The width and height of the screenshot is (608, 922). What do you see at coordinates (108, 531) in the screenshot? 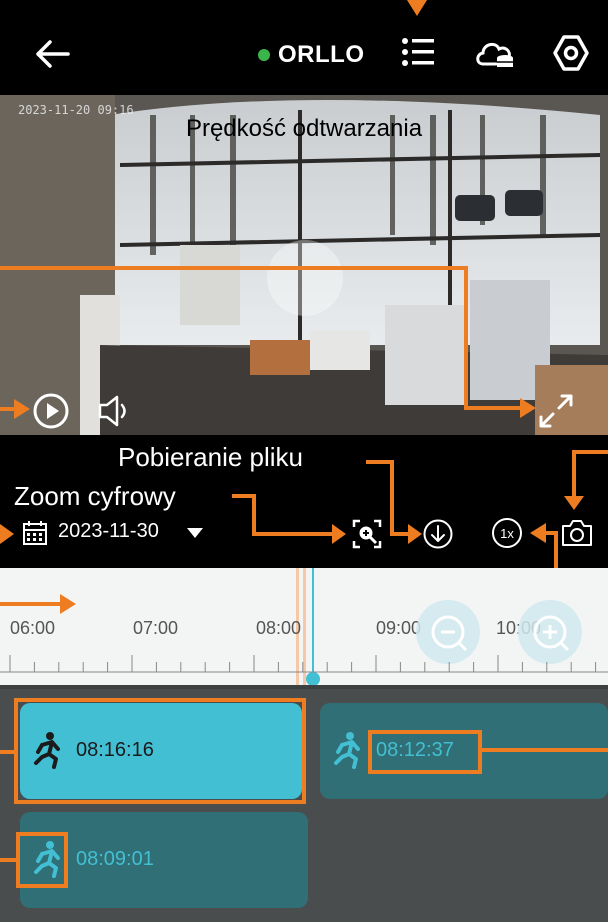
I see `date-picker-value: 2023-11-30` at bounding box center [108, 531].